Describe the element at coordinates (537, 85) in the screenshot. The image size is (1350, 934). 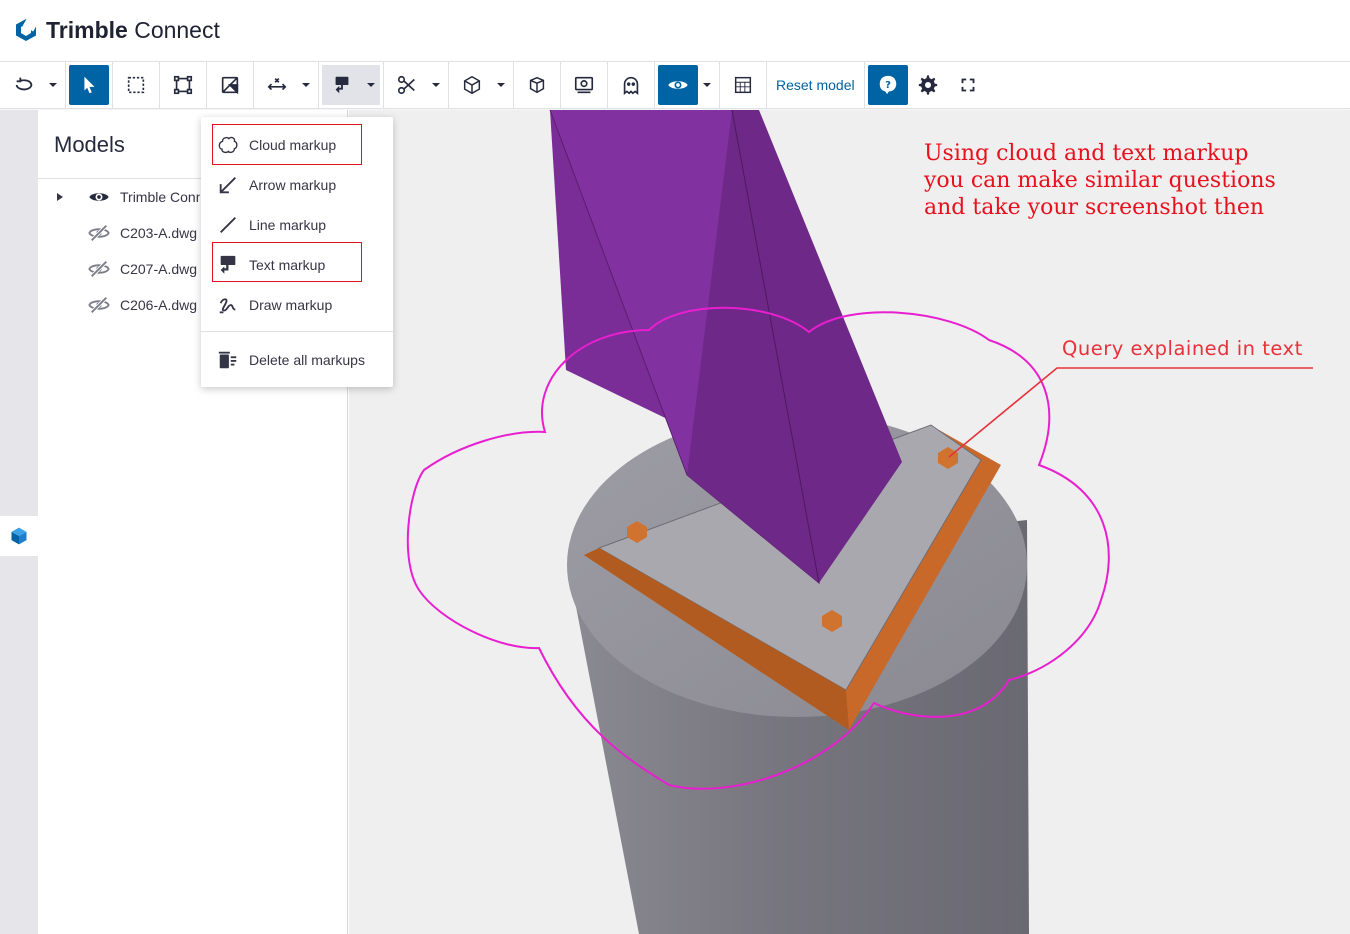
I see `iso-view-icon` at that location.